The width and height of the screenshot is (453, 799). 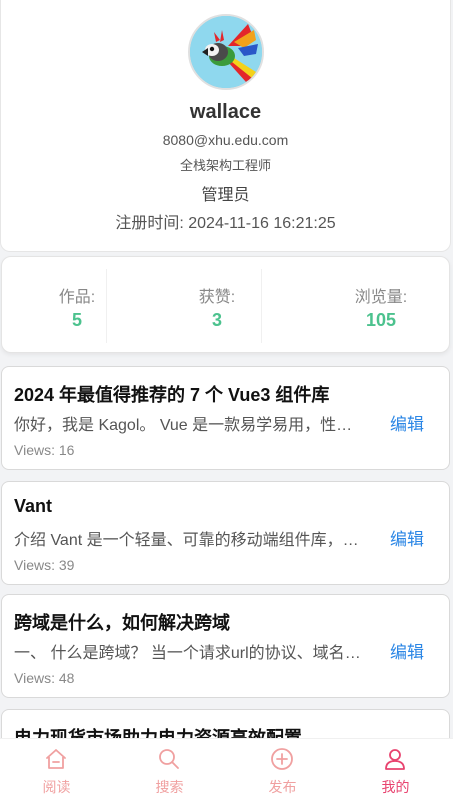 What do you see at coordinates (169, 787) in the screenshot?
I see `tab-search-label: 搜索` at bounding box center [169, 787].